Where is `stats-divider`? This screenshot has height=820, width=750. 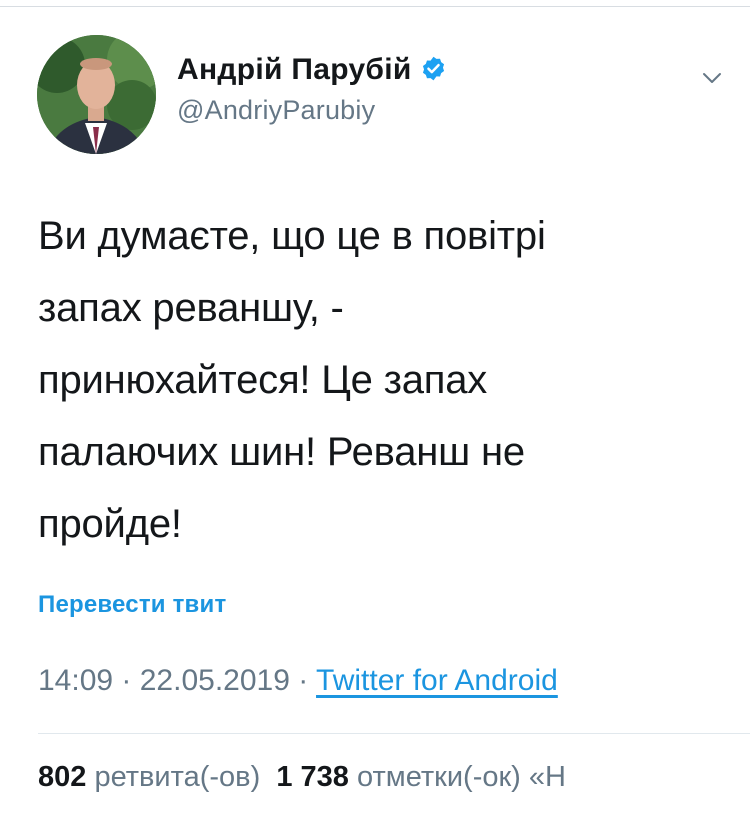 stats-divider is located at coordinates (394, 733).